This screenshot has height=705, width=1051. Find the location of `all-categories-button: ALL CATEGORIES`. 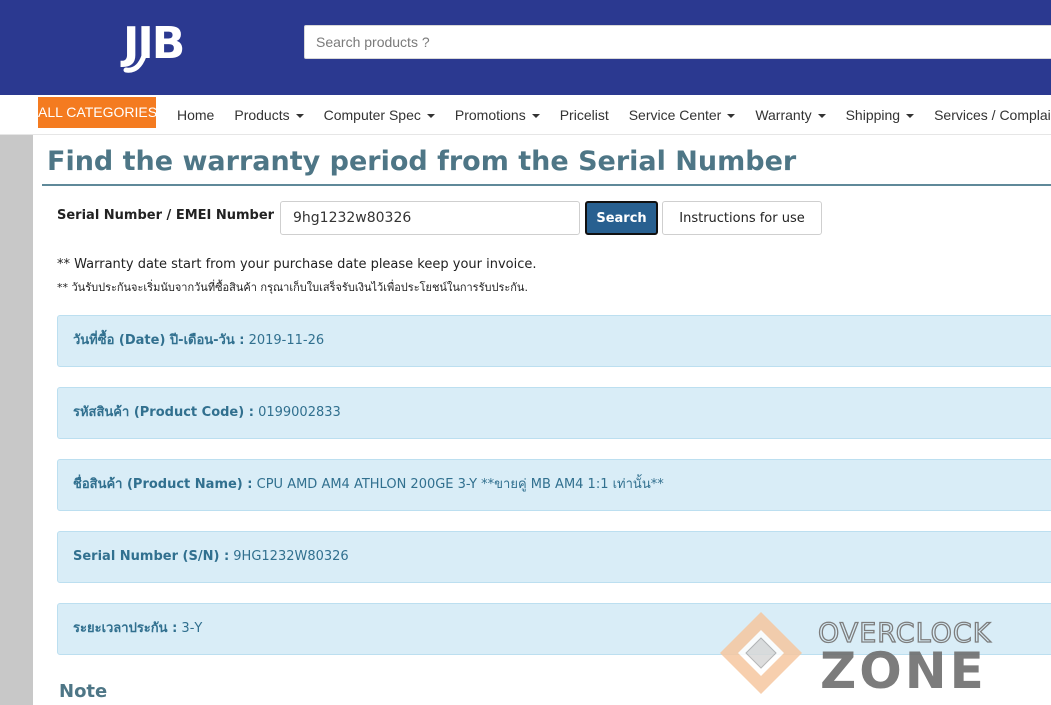

all-categories-button: ALL CATEGORIES is located at coordinates (97, 112).